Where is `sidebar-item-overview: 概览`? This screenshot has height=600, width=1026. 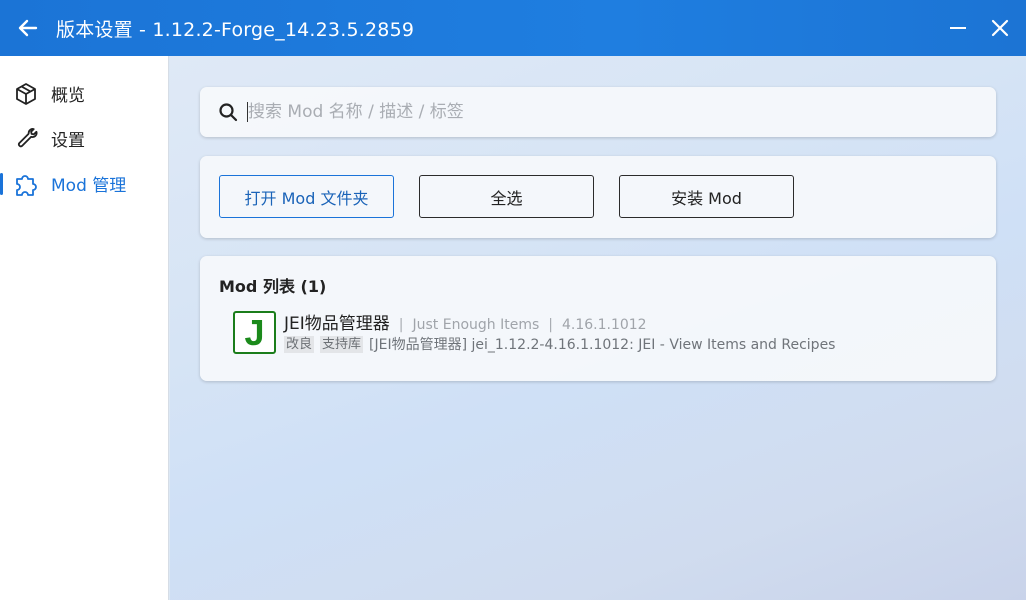
sidebar-item-overview: 概览 is located at coordinates (84, 93).